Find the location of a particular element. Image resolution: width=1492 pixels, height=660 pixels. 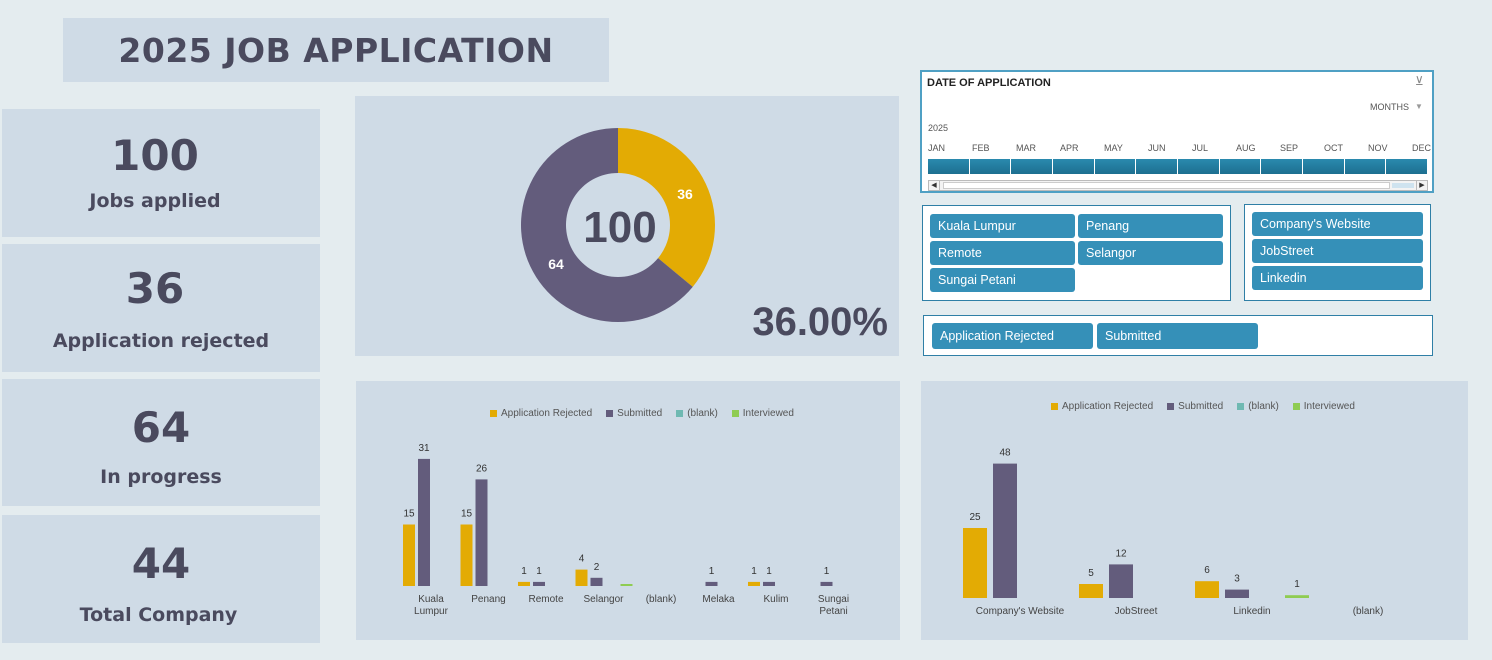

category-label: Company's Website is located at coordinates (1020, 611).